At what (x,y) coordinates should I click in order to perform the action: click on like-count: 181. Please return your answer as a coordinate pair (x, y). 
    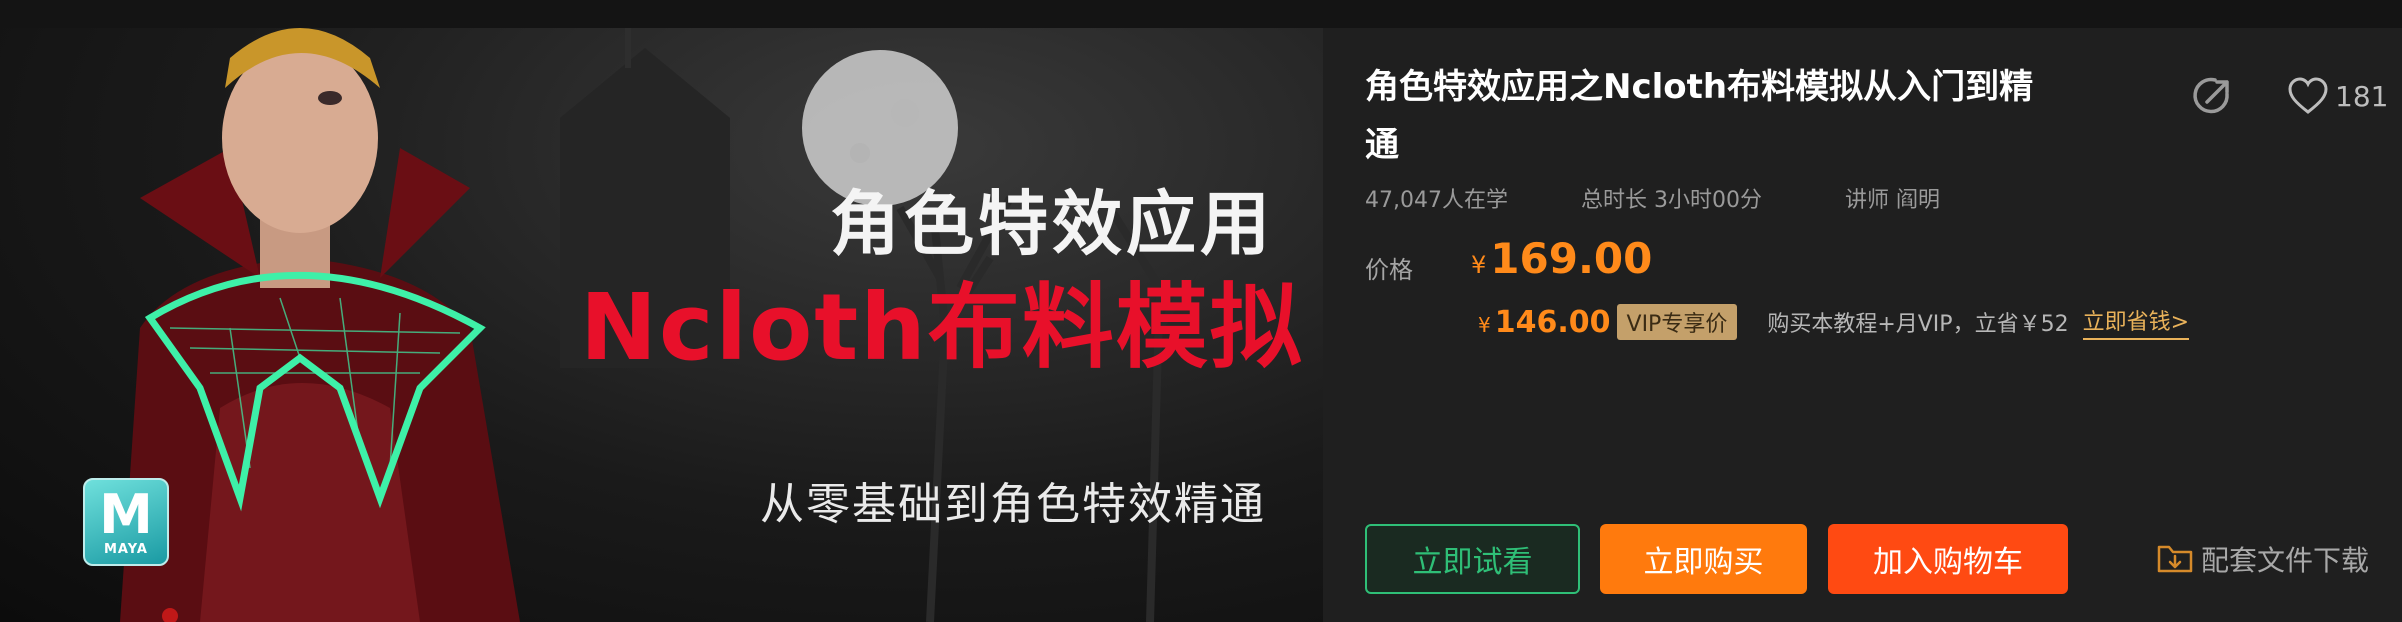
    Looking at the image, I should click on (2362, 96).